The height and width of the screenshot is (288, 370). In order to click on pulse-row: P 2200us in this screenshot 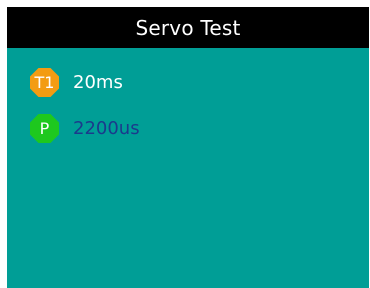, I will do `click(85, 128)`.